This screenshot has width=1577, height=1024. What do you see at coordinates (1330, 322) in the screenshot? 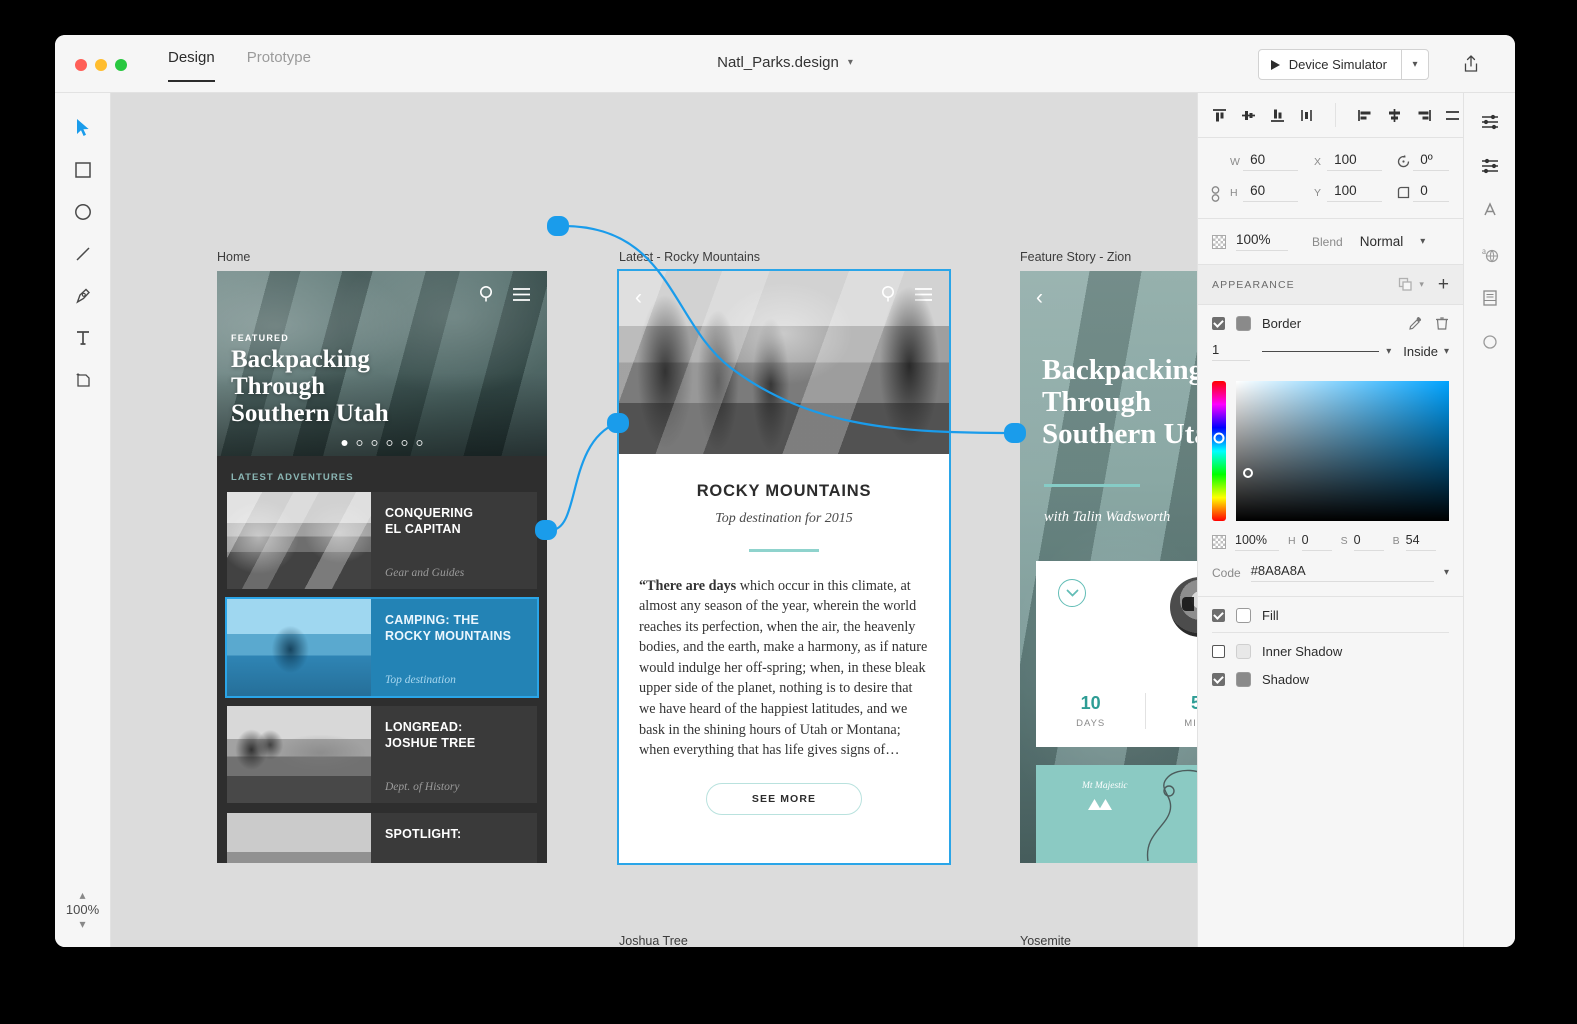
I see `border-row: Border` at bounding box center [1330, 322].